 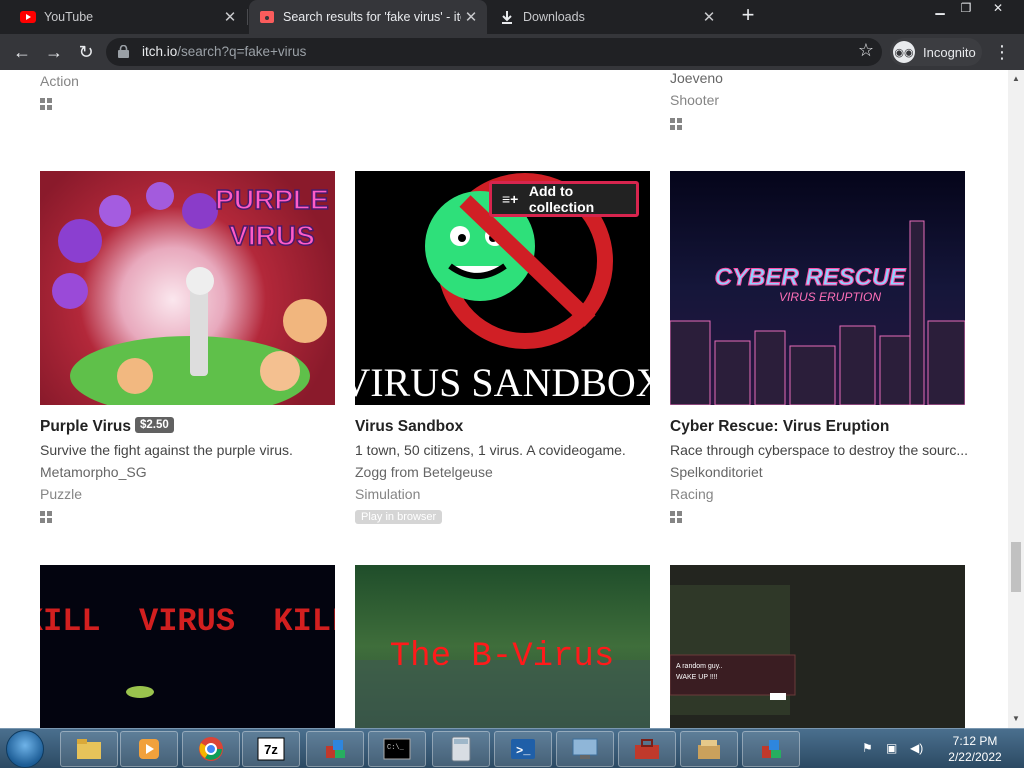 I want to click on page-scrollbar: ▲ ▼, so click(x=1016, y=399).